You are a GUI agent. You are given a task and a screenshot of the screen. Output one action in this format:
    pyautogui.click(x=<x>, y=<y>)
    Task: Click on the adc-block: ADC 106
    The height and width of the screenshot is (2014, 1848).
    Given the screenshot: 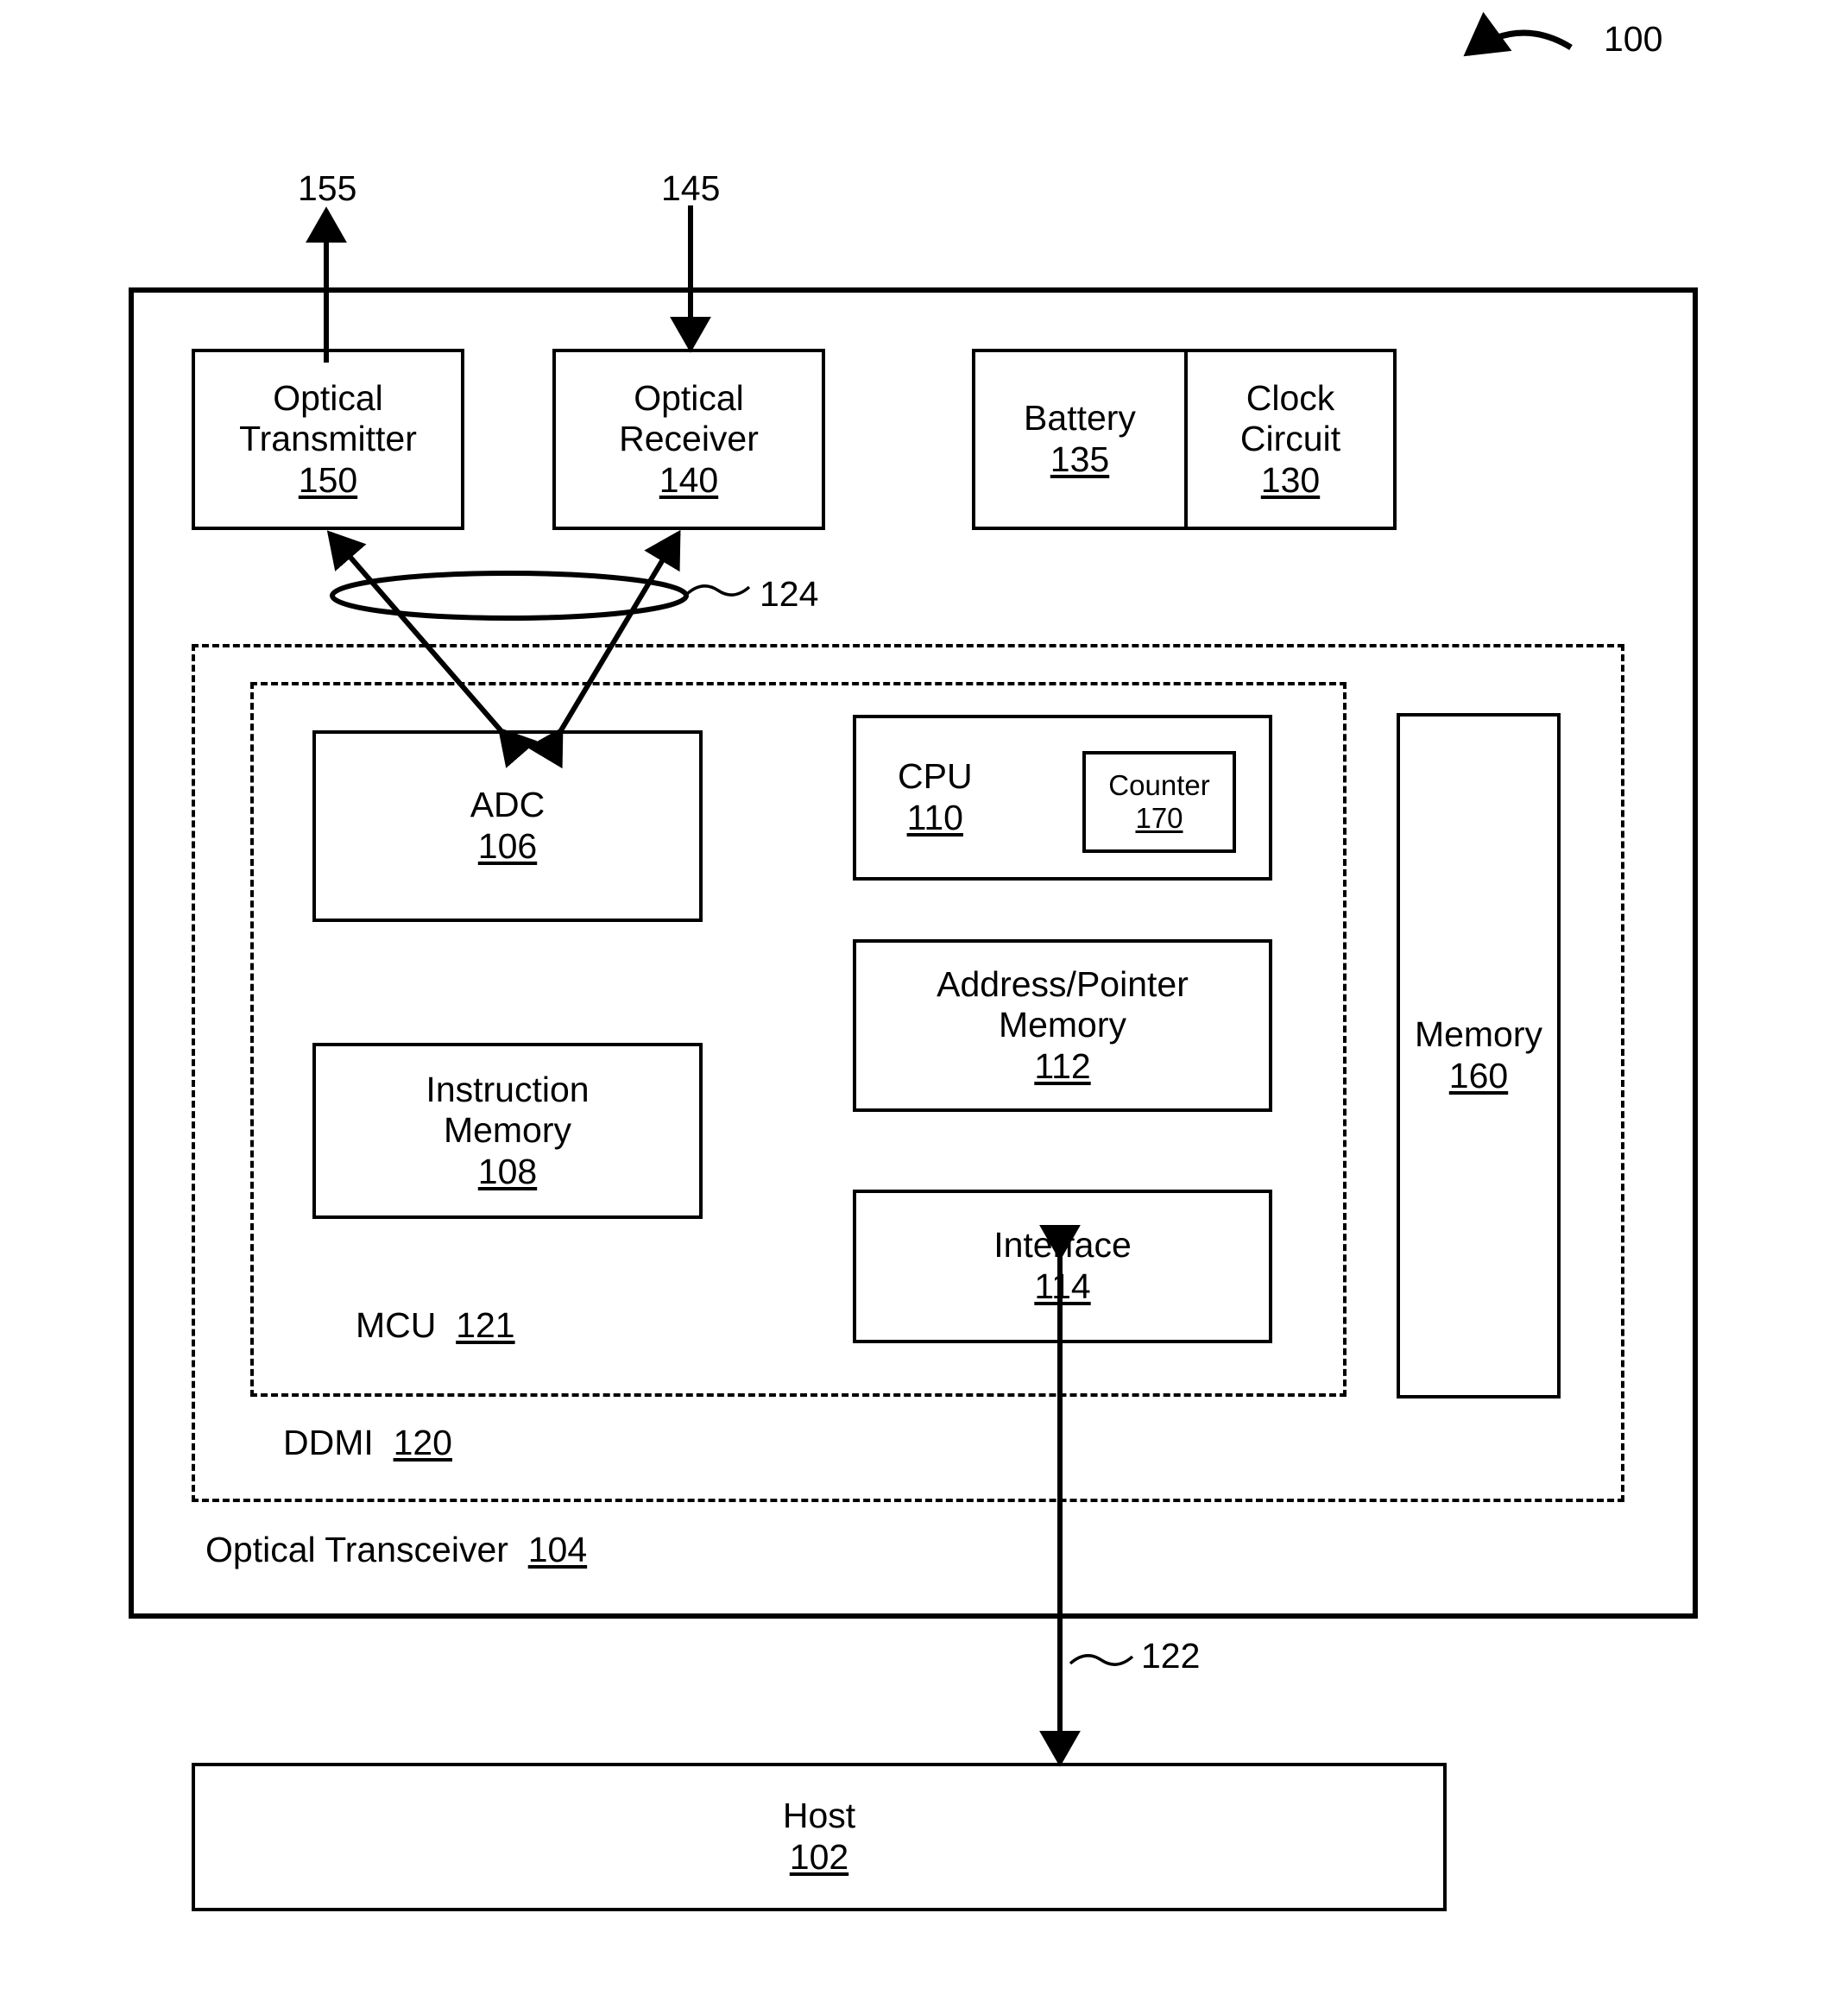 What is the action you would take?
    pyautogui.click(x=507, y=826)
    